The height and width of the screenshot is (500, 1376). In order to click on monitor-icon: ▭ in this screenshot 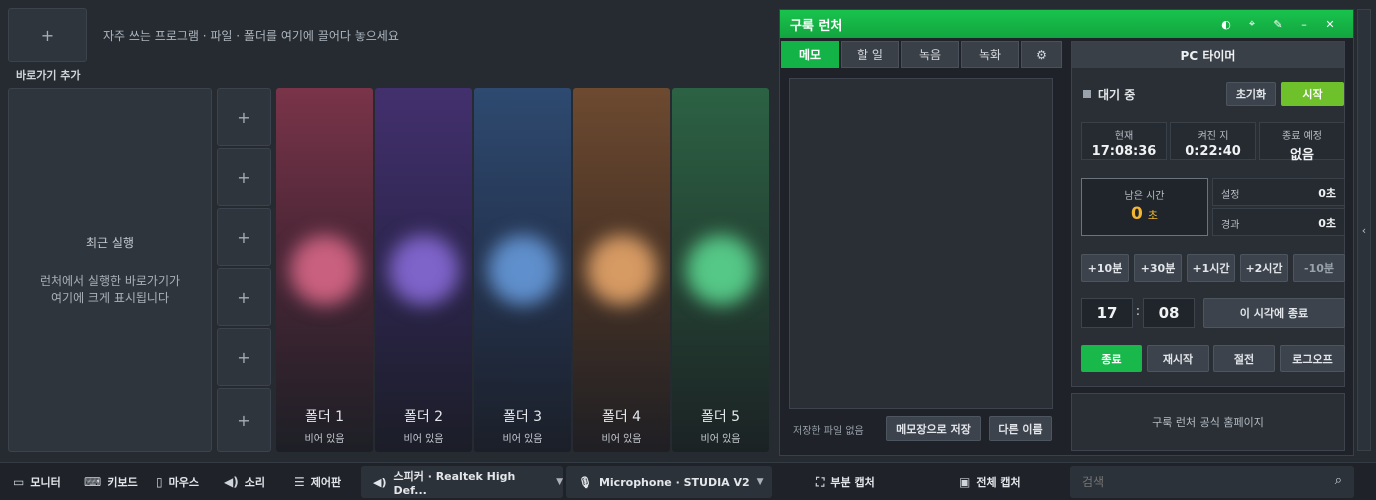, I will do `click(19, 482)`.